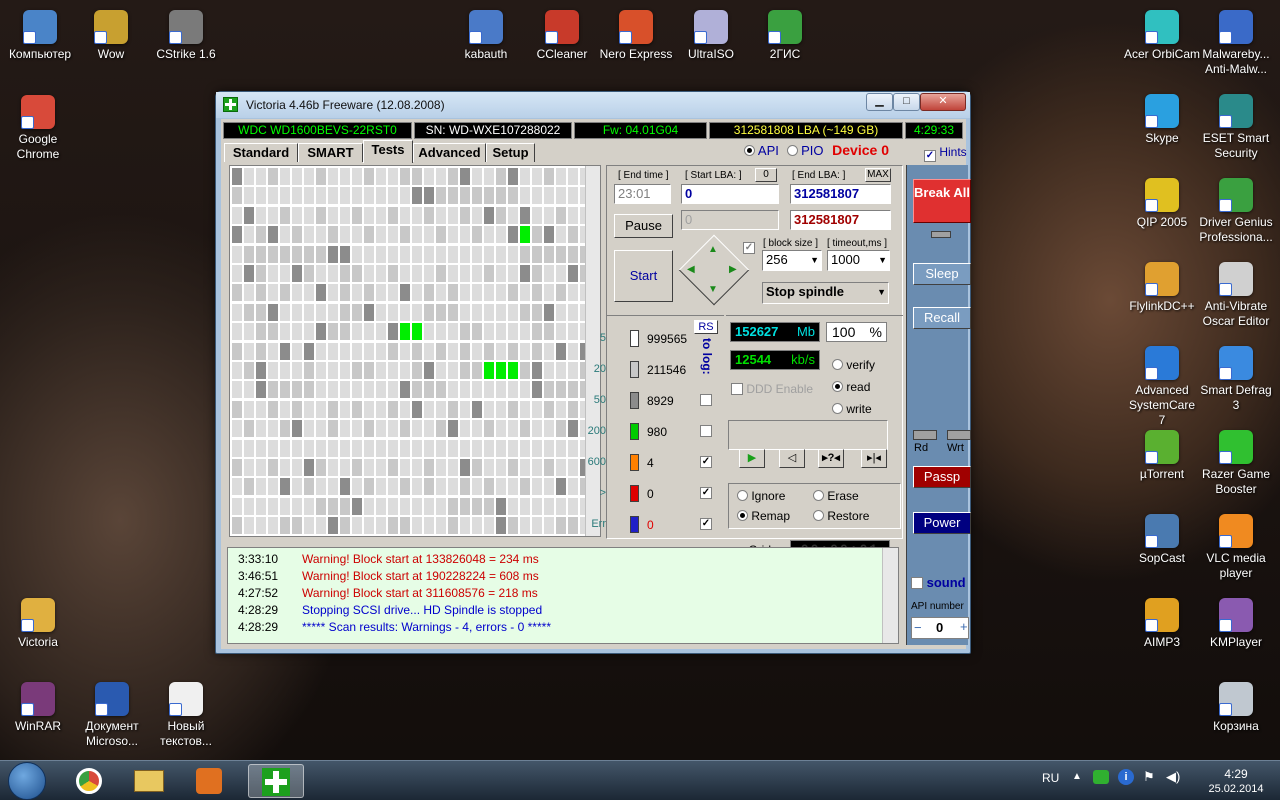 The height and width of the screenshot is (800, 1280). I want to click on desktop-icon: Google Chrome, so click(38, 128).